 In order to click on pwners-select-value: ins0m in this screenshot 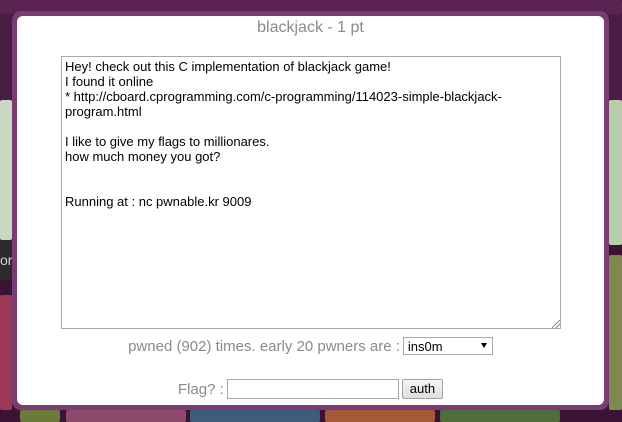, I will do `click(425, 346)`.